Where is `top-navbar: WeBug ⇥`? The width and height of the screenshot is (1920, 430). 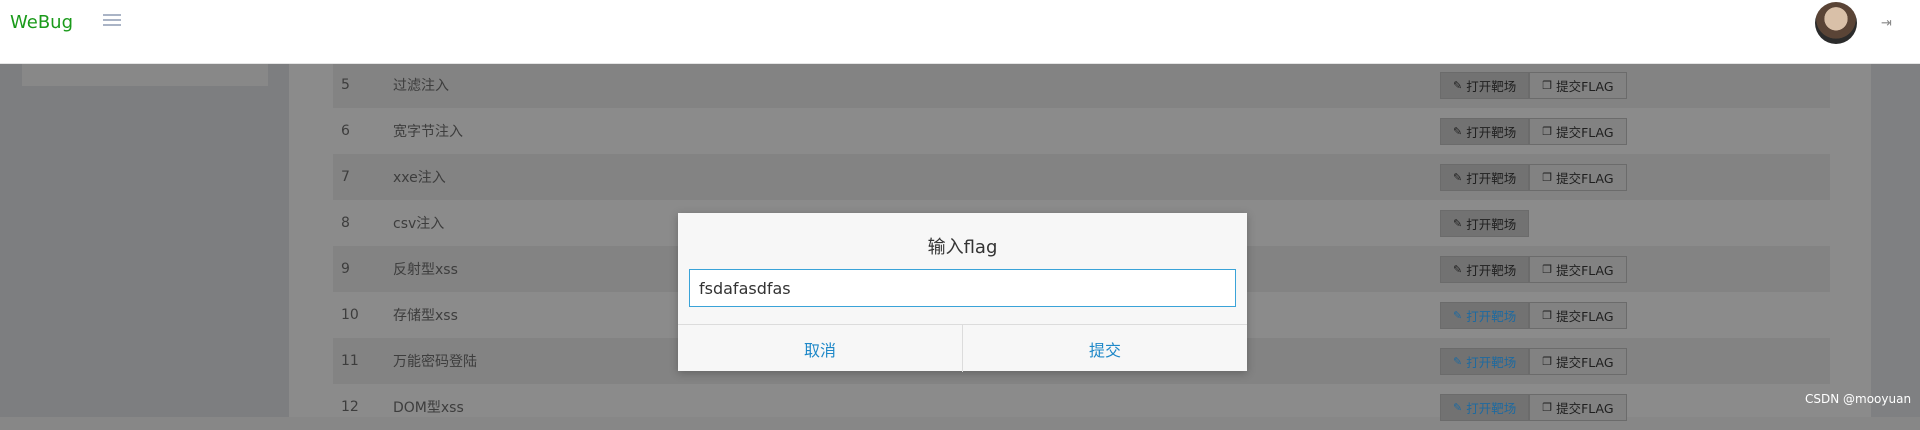 top-navbar: WeBug ⇥ is located at coordinates (960, 32).